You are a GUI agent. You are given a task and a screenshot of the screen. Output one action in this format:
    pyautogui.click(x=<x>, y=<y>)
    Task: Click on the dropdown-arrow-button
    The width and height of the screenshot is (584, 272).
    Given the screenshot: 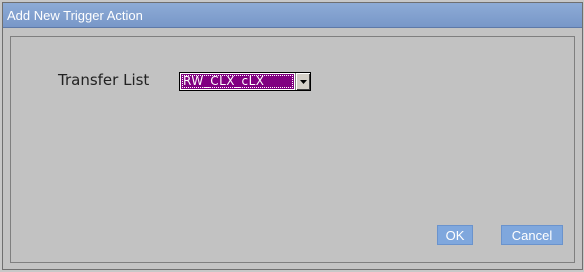 What is the action you would take?
    pyautogui.click(x=302, y=81)
    